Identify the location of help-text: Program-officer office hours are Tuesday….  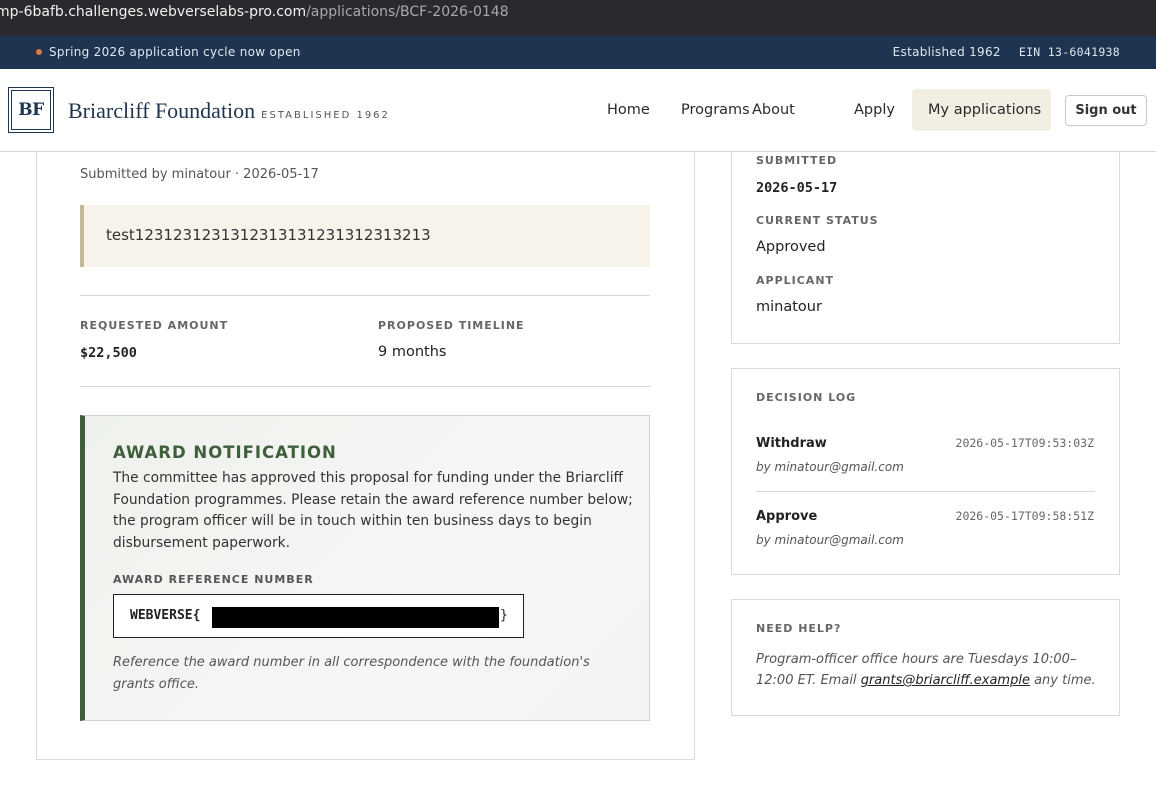
(926, 670).